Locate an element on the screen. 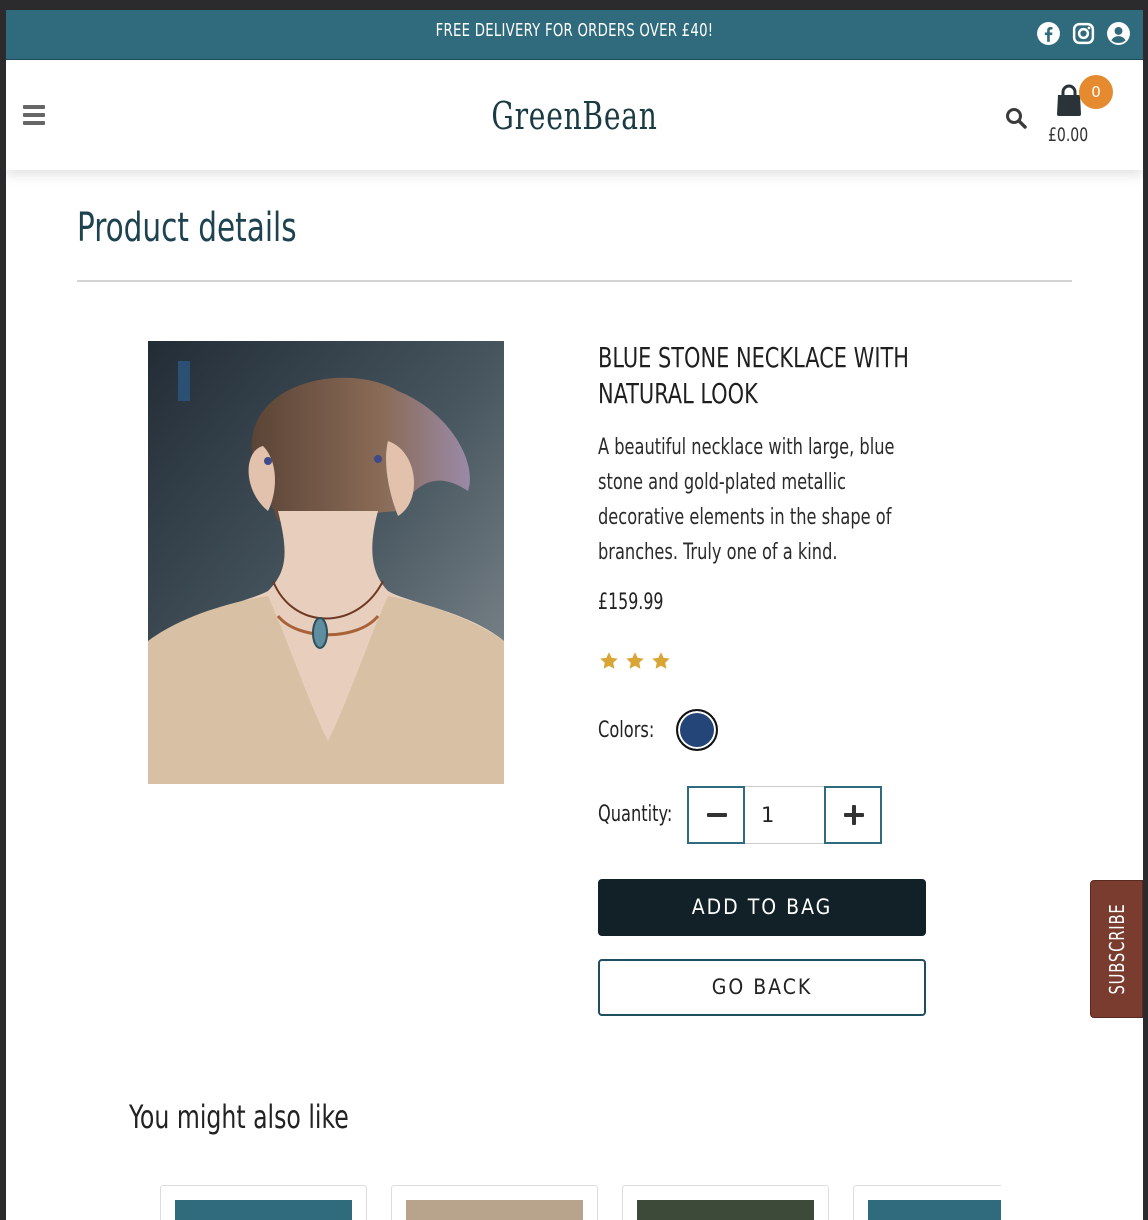  page-title: Product details is located at coordinates (187, 228).